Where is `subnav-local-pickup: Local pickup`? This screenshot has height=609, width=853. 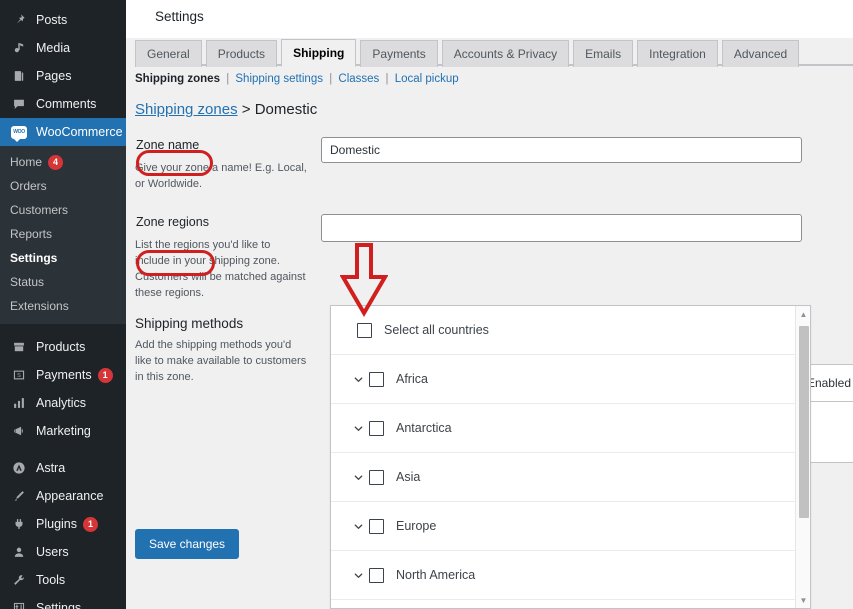 subnav-local-pickup: Local pickup is located at coordinates (427, 79).